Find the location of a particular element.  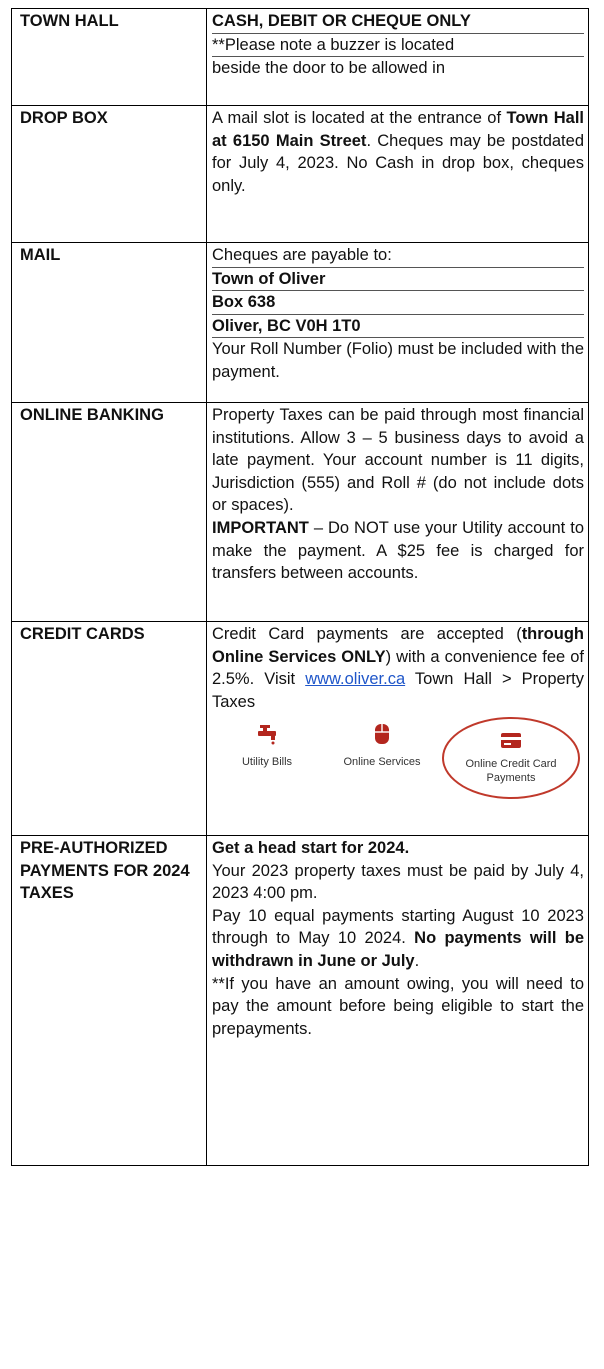

utility-bills-item: Utility Bills is located at coordinates (267, 746).